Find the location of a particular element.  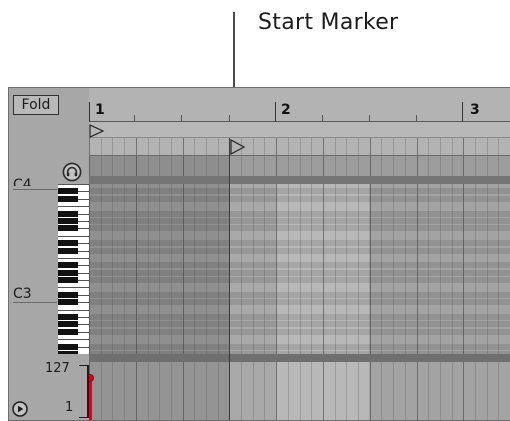

fold-button: Fold is located at coordinates (36, 105).